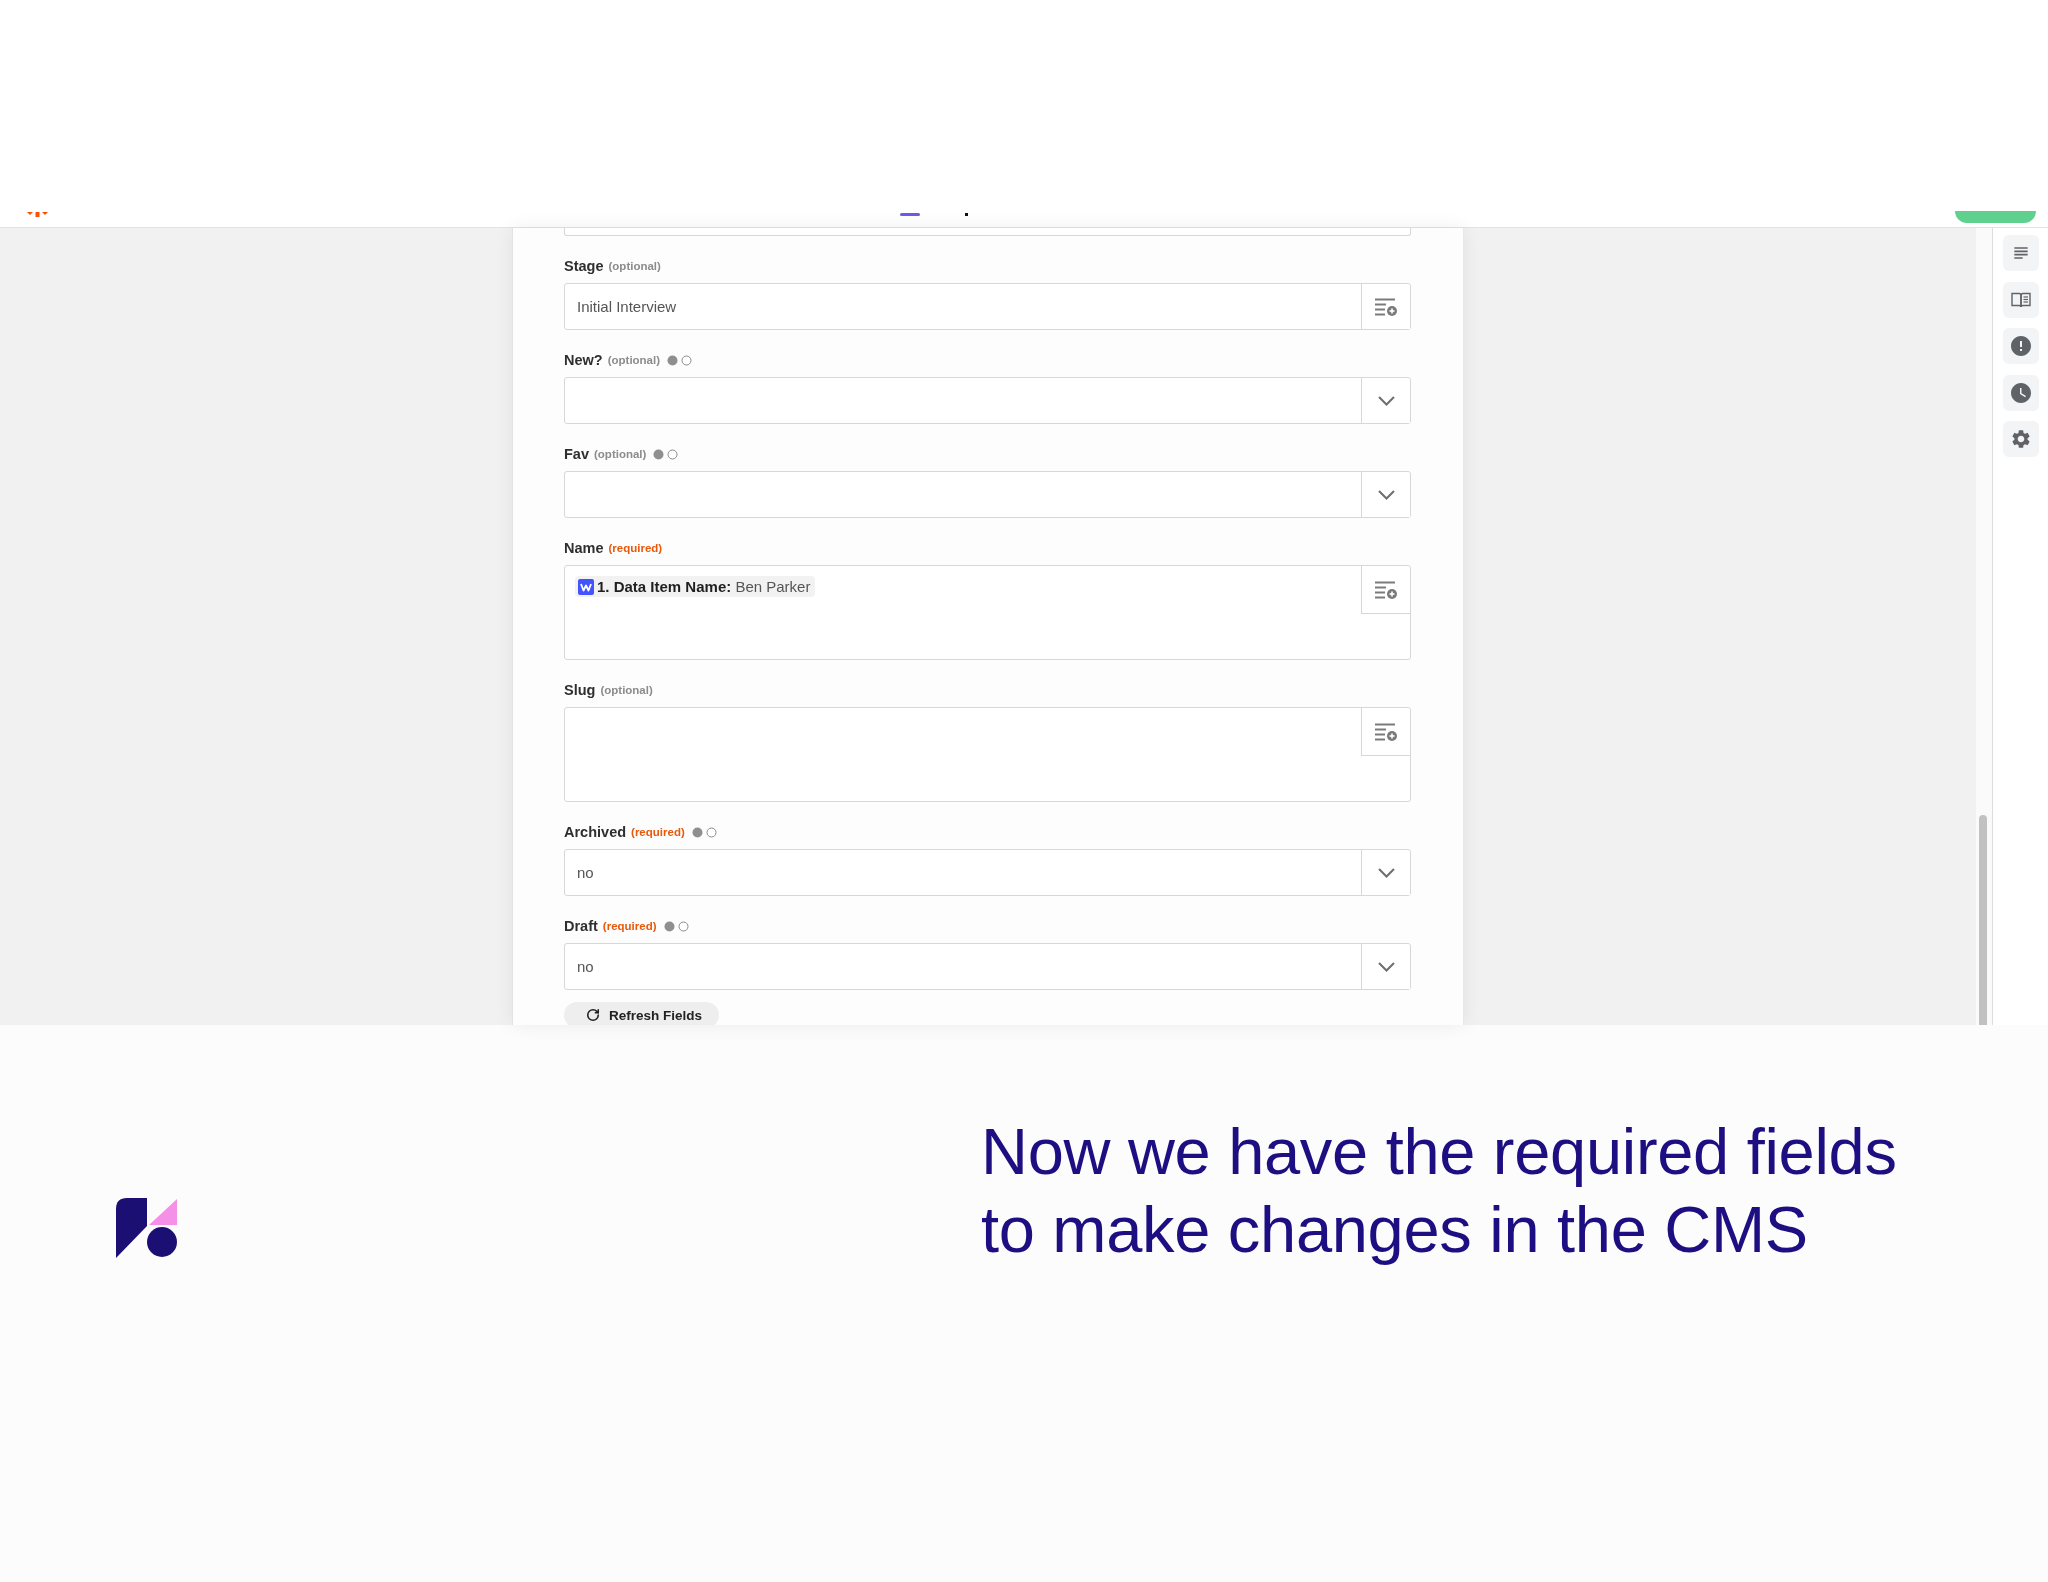 The image size is (2048, 1582). Describe the element at coordinates (1983, 920) in the screenshot. I see `scrollbar` at that location.